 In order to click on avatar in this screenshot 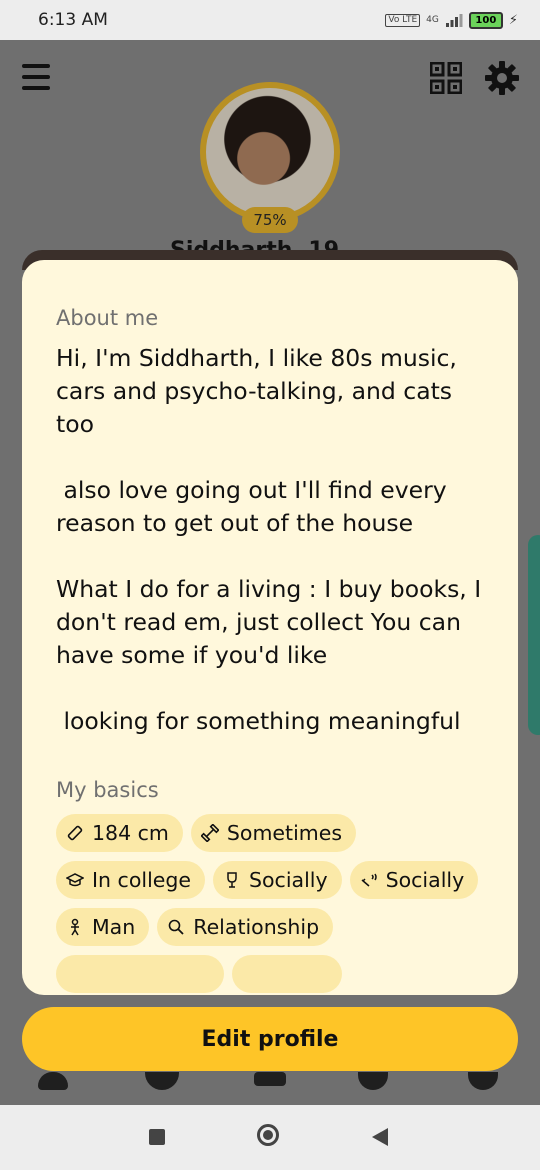, I will do `click(270, 152)`.